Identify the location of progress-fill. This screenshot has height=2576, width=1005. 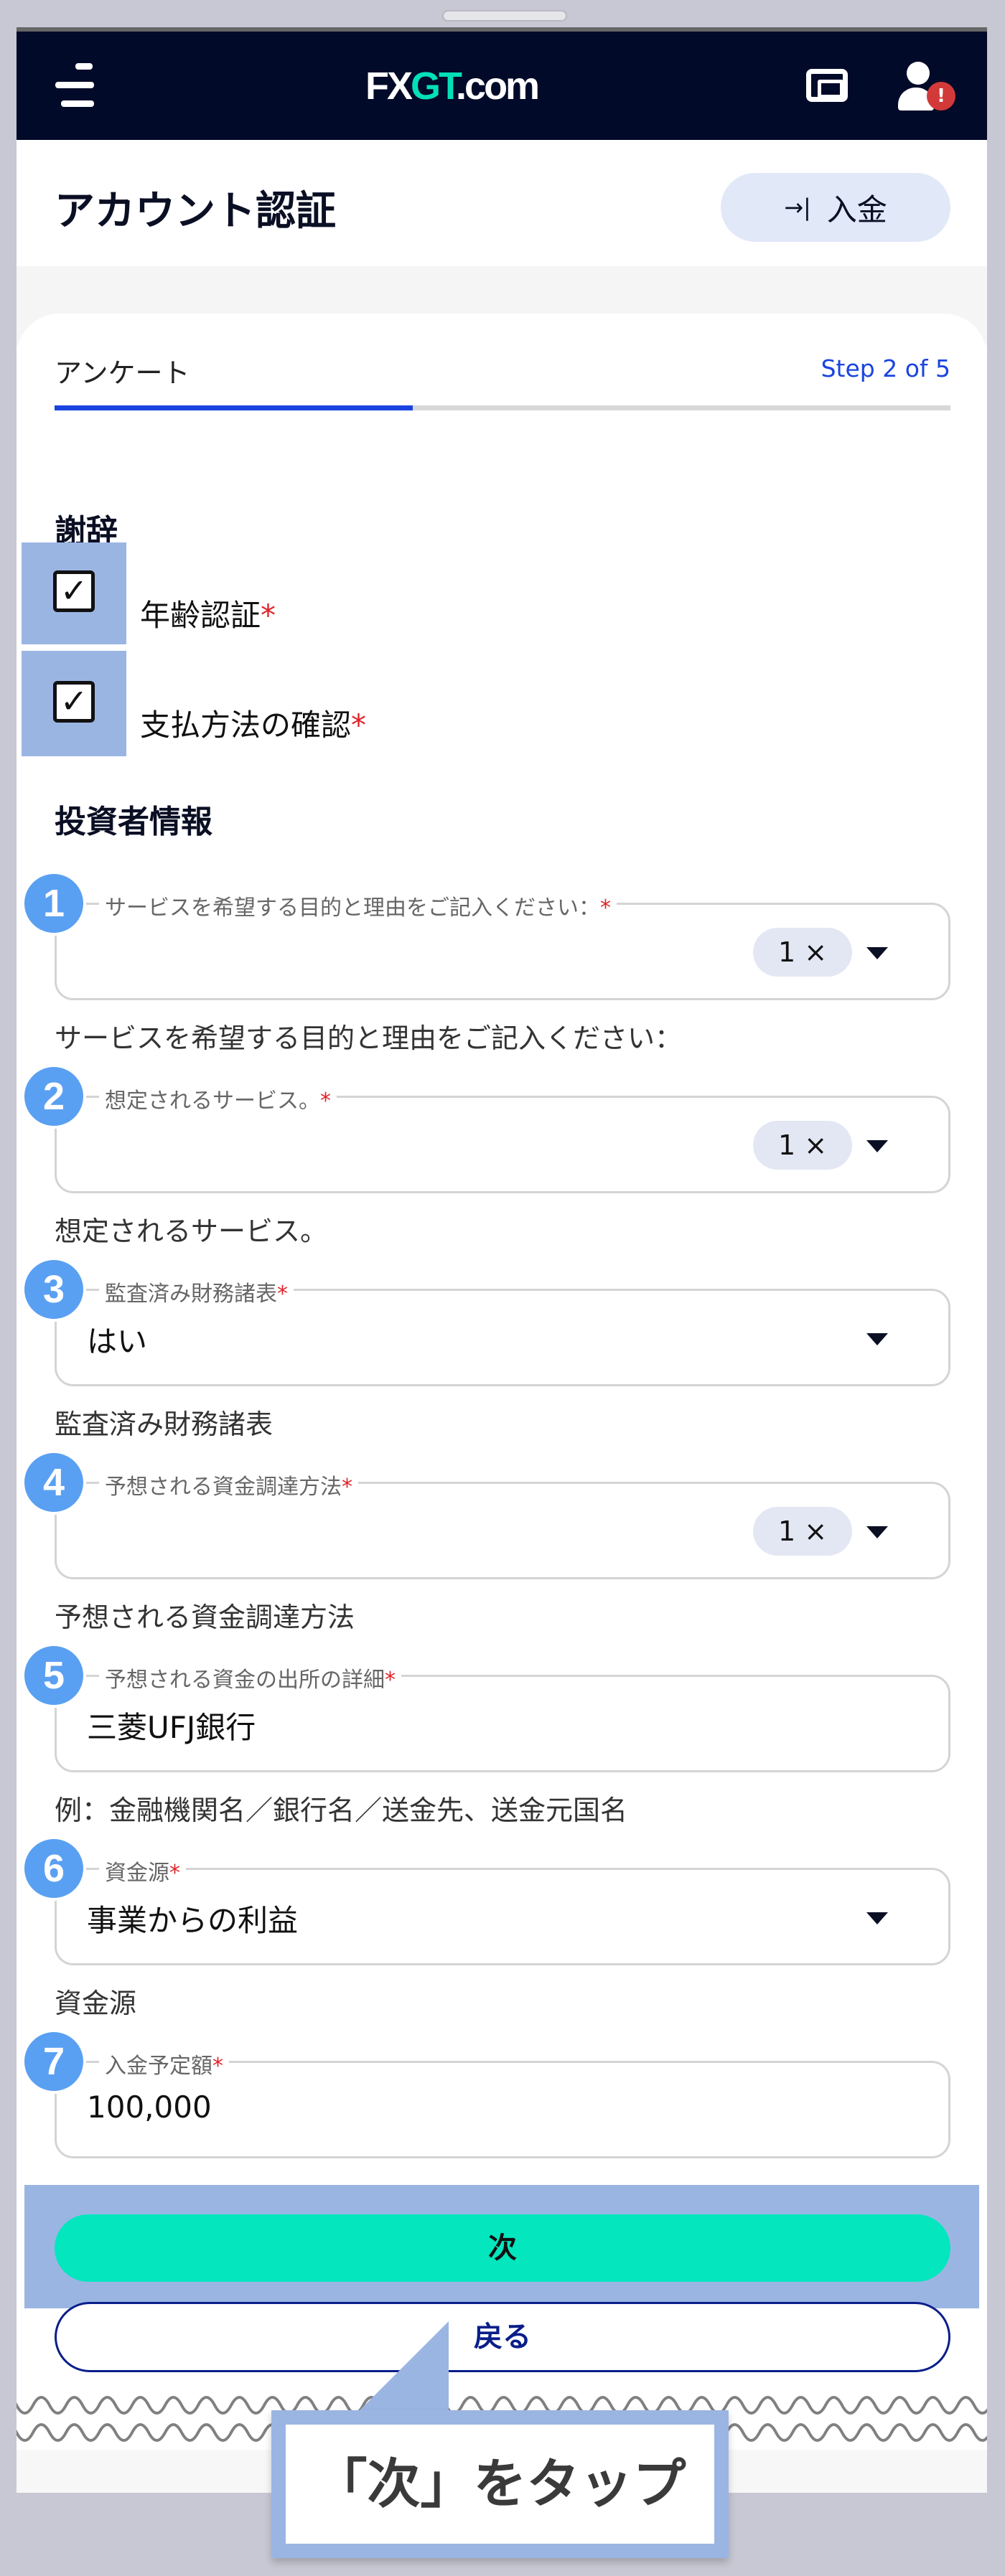
(234, 407).